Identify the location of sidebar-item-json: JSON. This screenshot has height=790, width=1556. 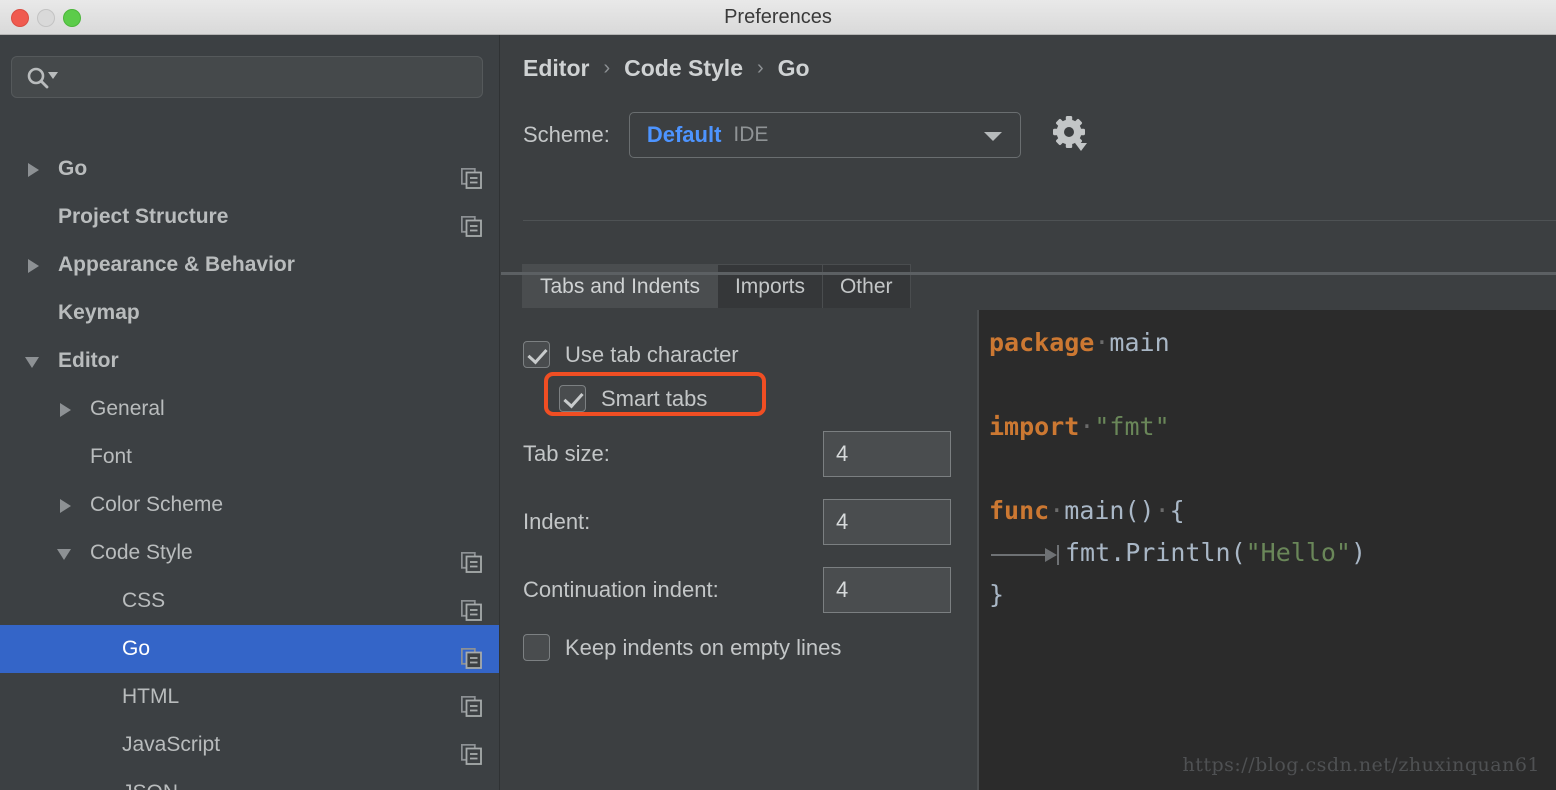
(249, 779).